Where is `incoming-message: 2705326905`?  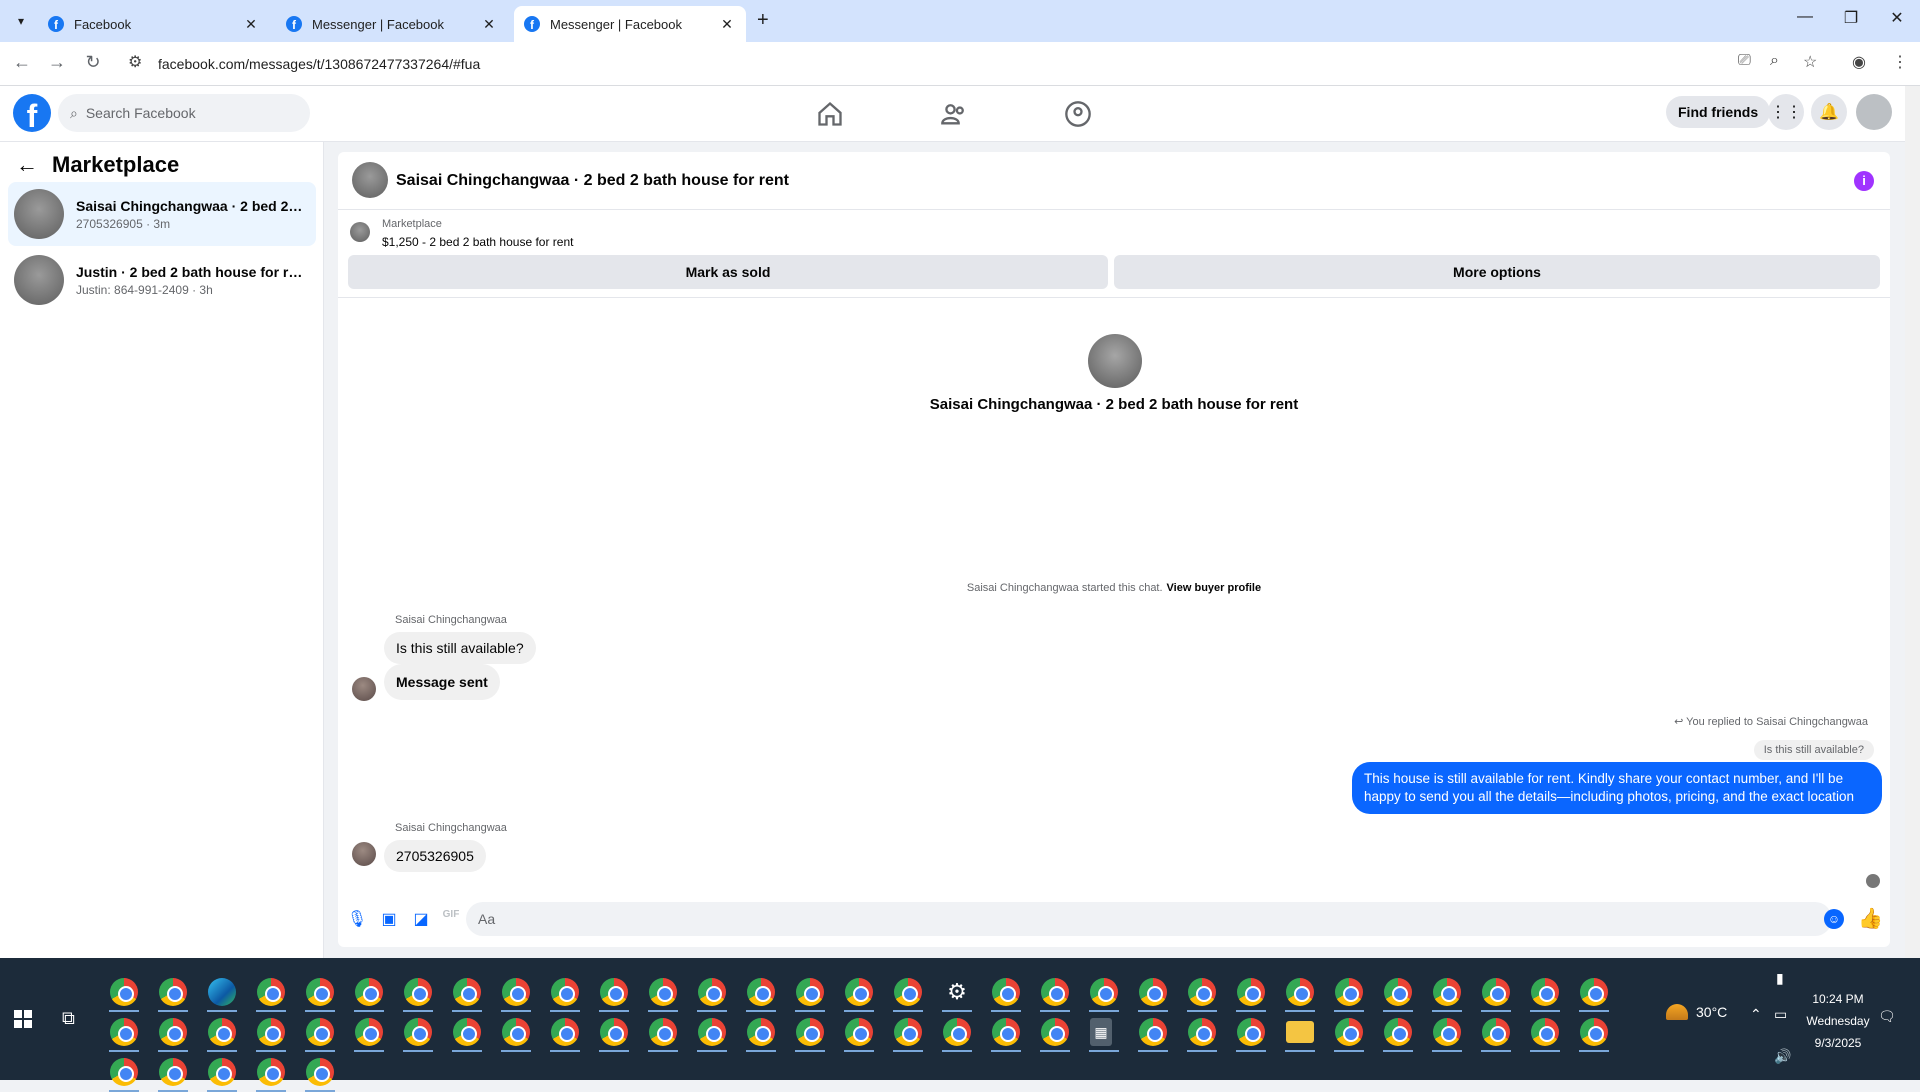 incoming-message: 2705326905 is located at coordinates (435, 856).